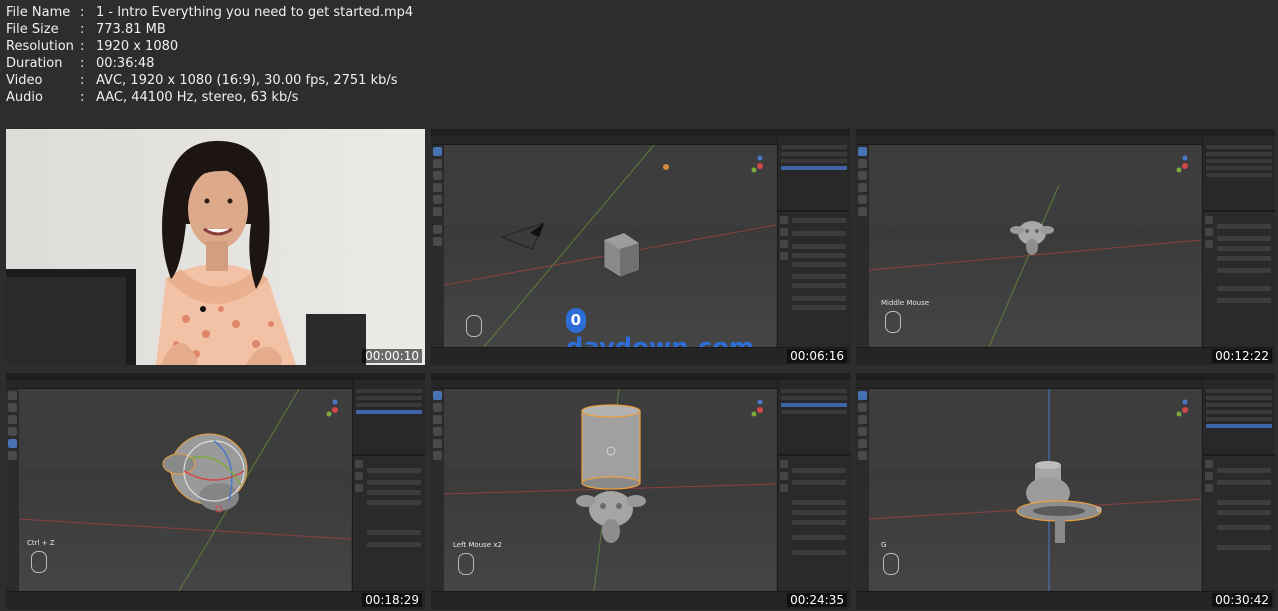 The width and height of the screenshot is (1278, 611). I want to click on toolbar, so click(862, 490).